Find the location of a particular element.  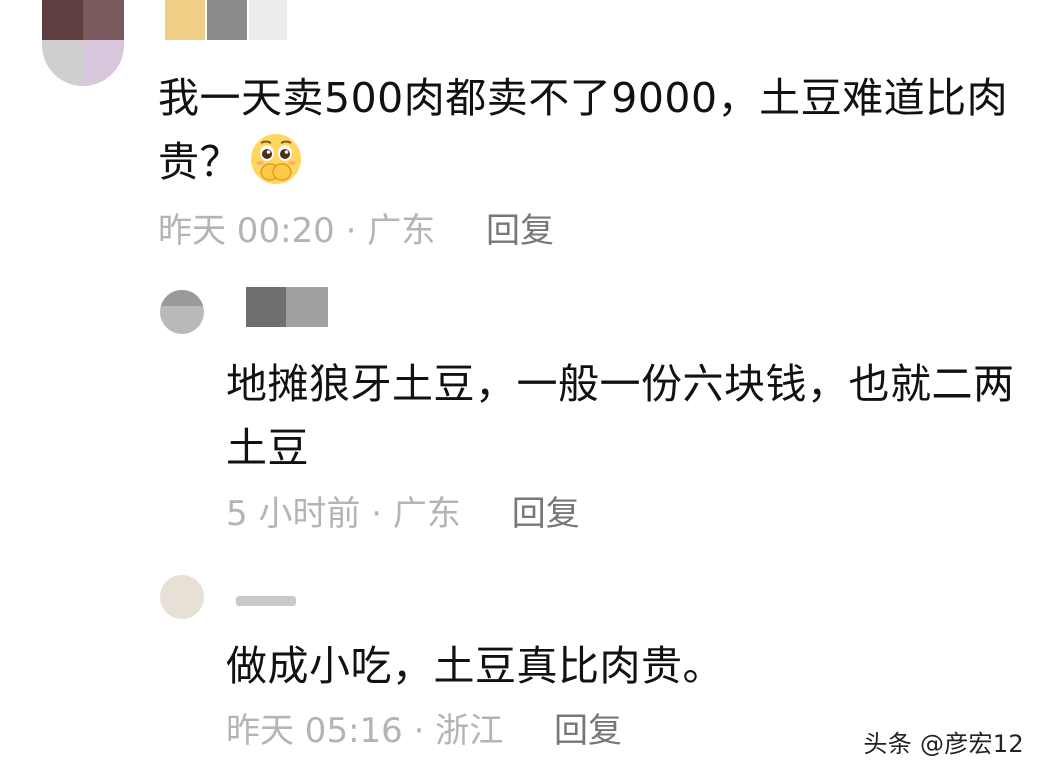

comment-text: 我一天卖500肉都卖不了9000，土豆难道比肉 贵？ is located at coordinates (598, 130).